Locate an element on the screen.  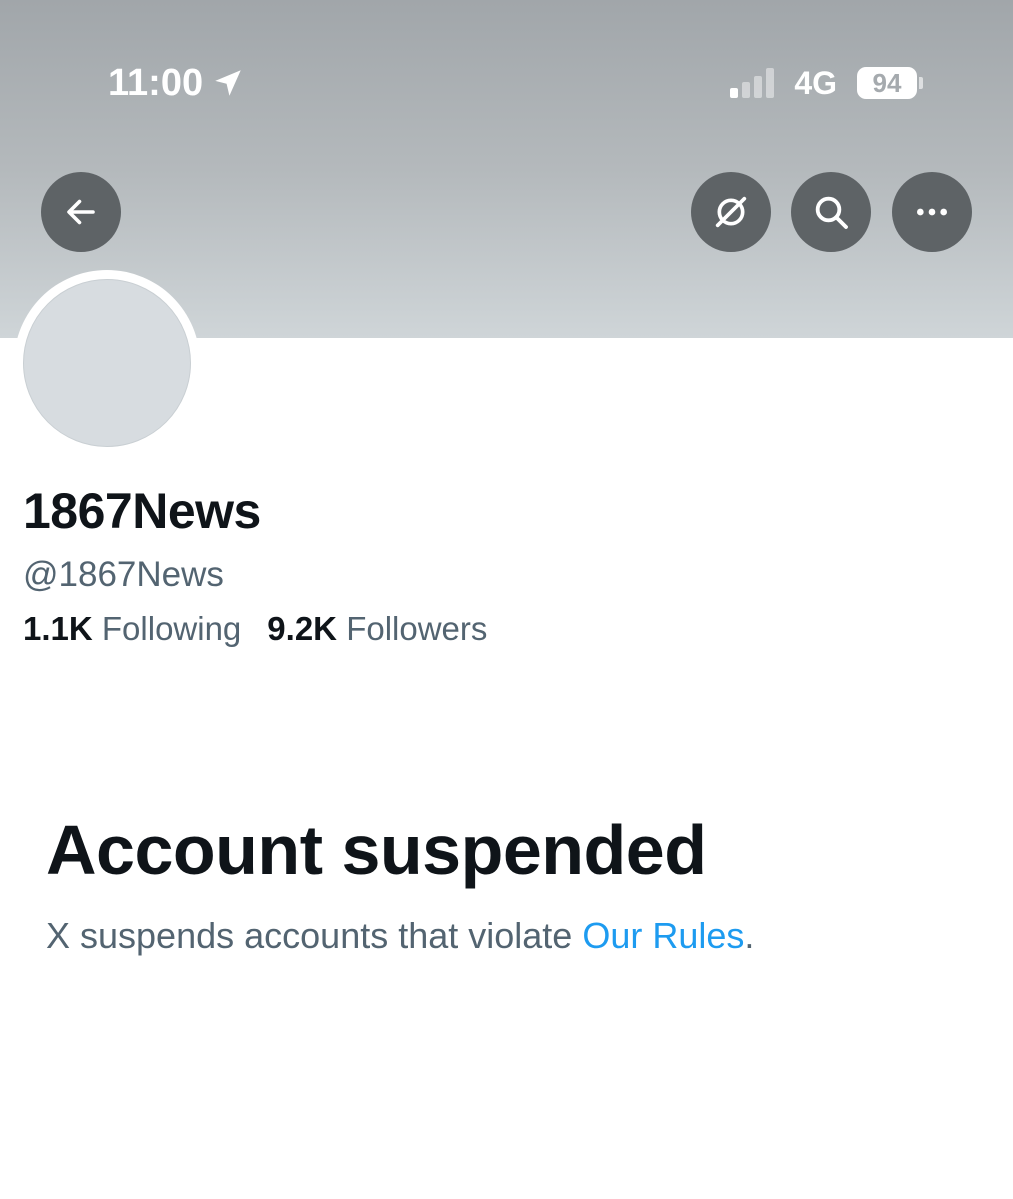
grok-icon is located at coordinates (731, 212).